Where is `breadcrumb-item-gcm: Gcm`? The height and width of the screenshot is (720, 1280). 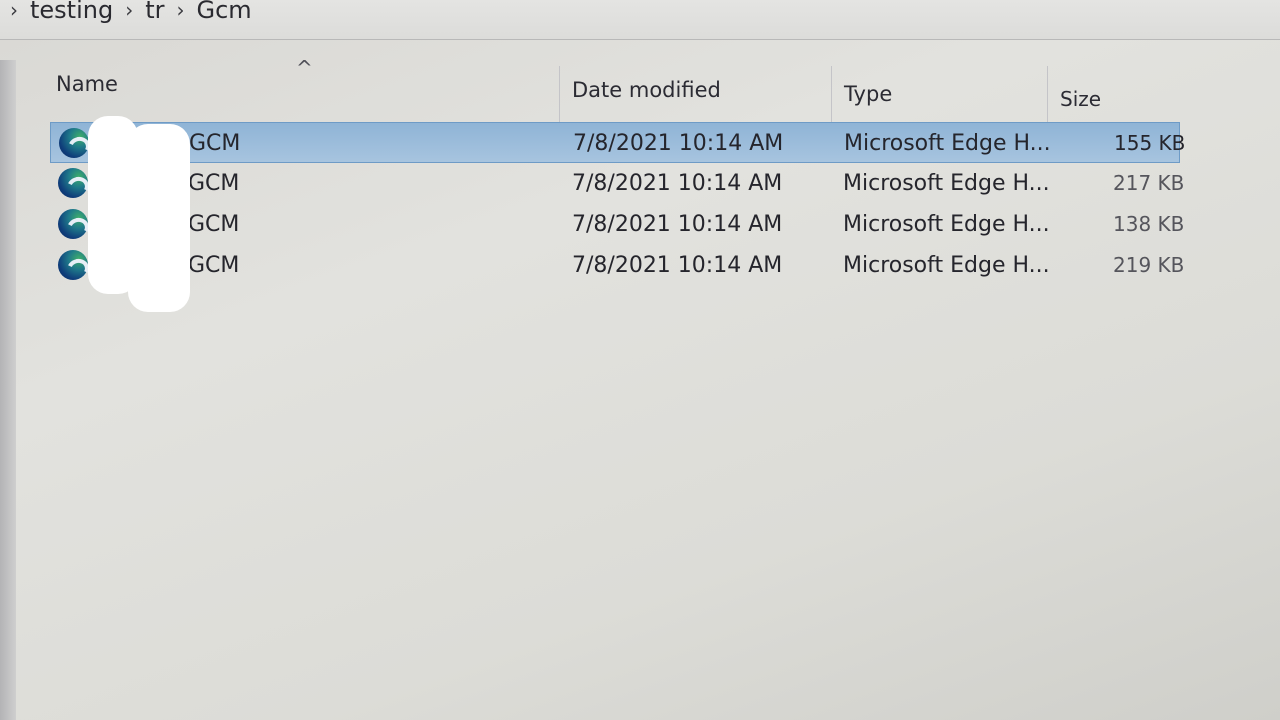
breadcrumb-item-gcm: Gcm is located at coordinates (223, 12).